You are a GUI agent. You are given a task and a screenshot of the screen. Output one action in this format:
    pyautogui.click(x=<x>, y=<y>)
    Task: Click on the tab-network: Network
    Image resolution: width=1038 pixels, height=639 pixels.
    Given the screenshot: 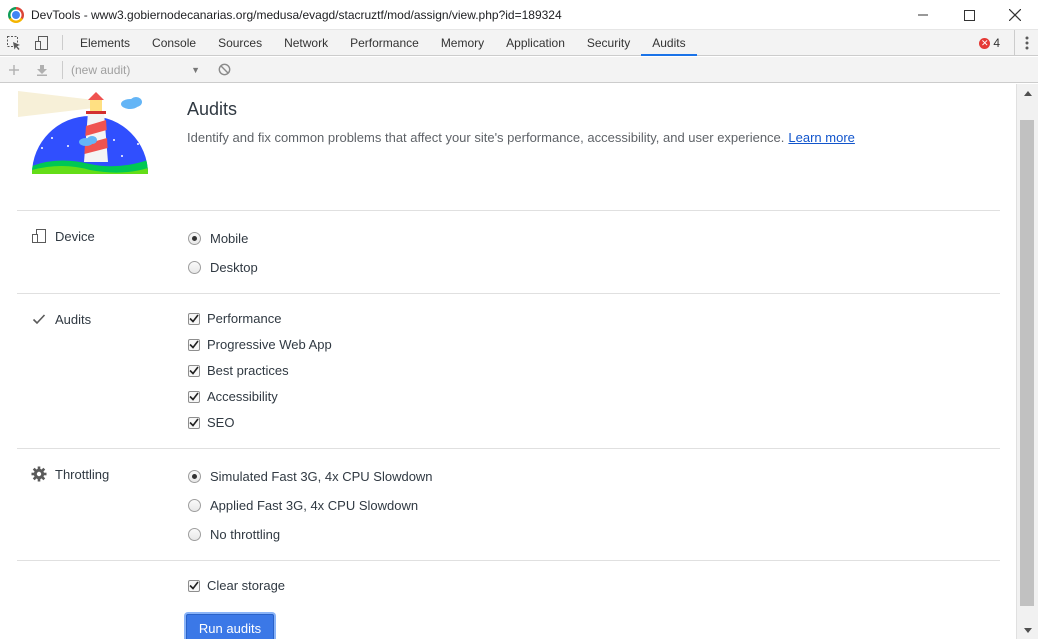 What is the action you would take?
    pyautogui.click(x=306, y=42)
    